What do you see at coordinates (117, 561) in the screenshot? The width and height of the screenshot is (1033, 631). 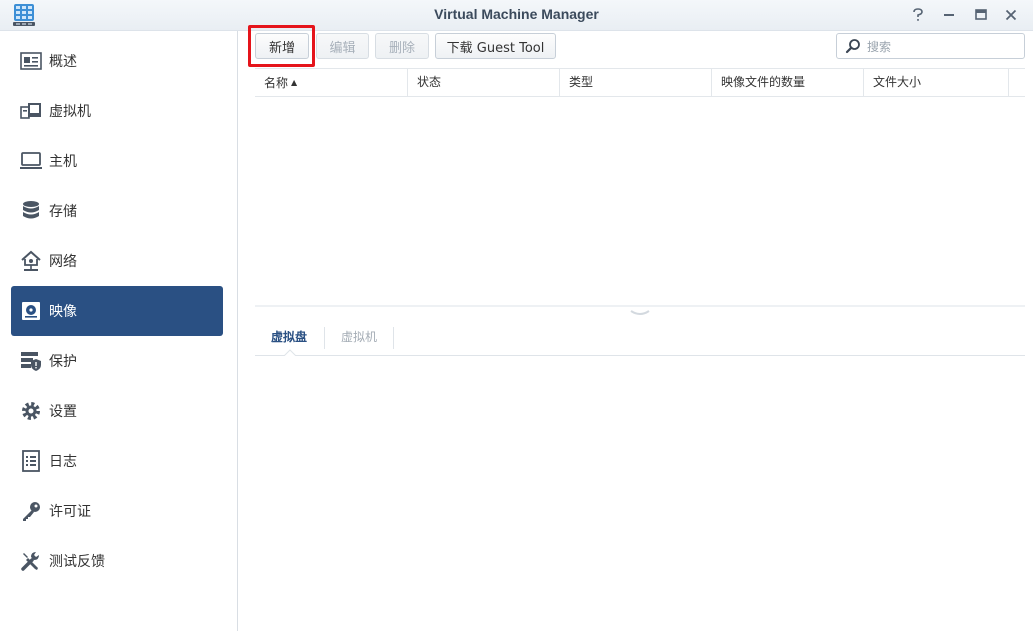 I see `sidebar-item-feedback: 测试反馈` at bounding box center [117, 561].